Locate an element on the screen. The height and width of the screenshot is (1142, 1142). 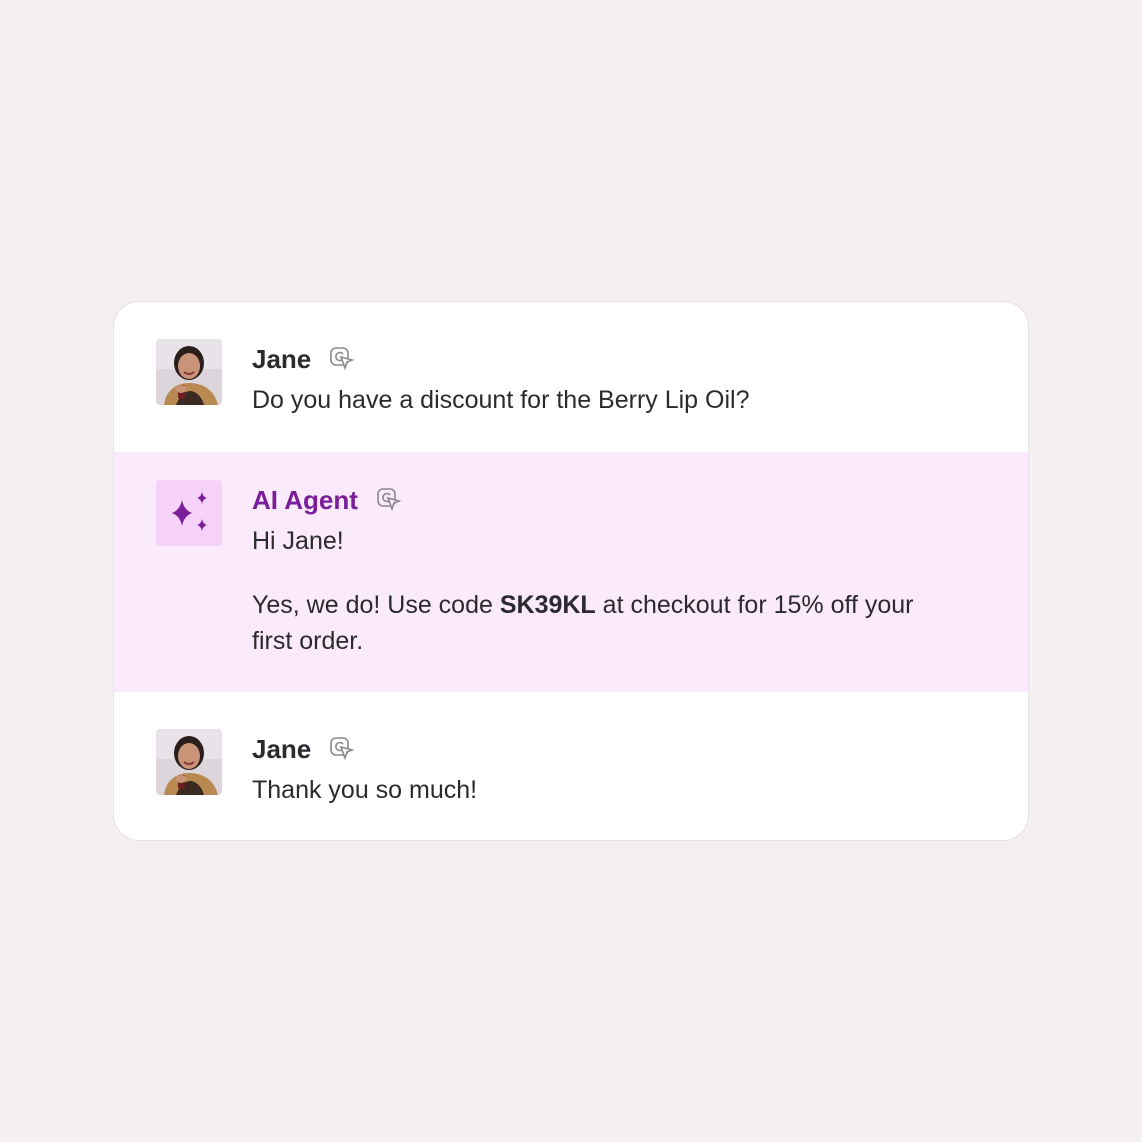
reply-prefix: Yes, we do! Use code is located at coordinates (376, 605).